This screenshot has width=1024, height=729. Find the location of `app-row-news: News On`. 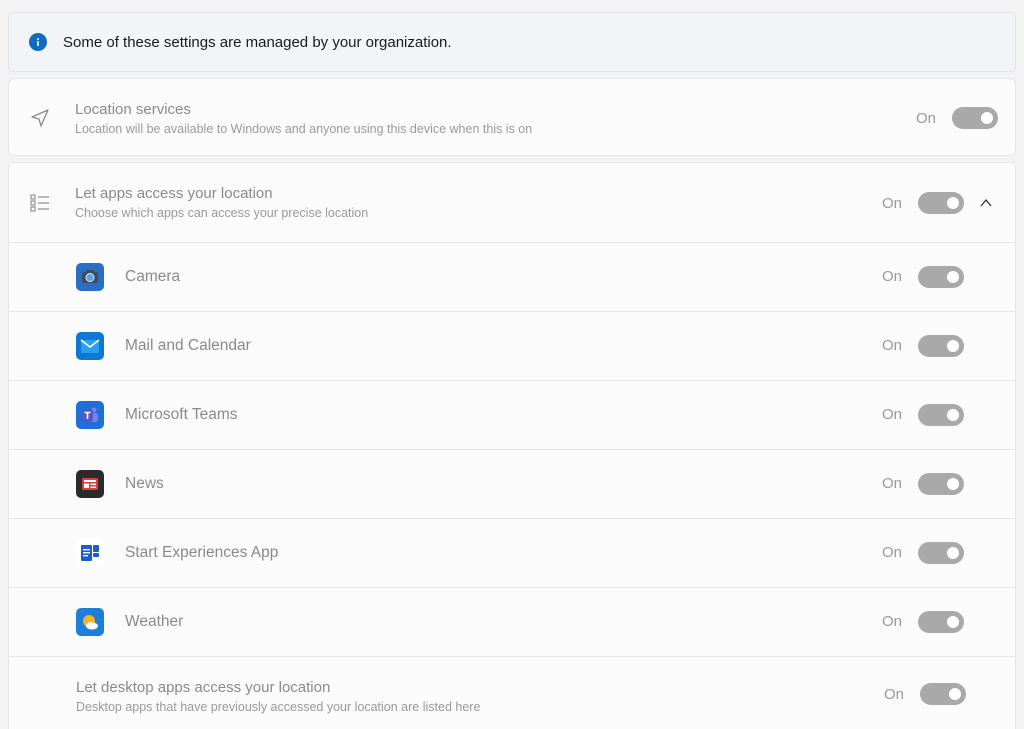

app-row-news: News On is located at coordinates (512, 483).